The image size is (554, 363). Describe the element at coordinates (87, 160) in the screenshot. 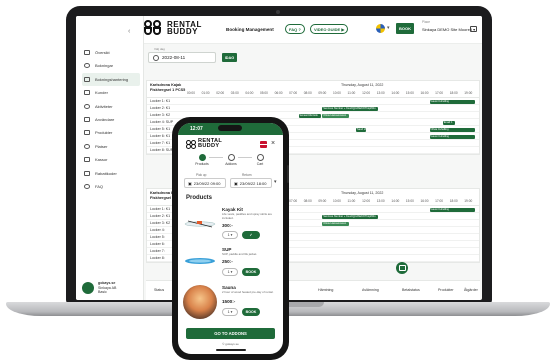

I see `box-icon` at that location.